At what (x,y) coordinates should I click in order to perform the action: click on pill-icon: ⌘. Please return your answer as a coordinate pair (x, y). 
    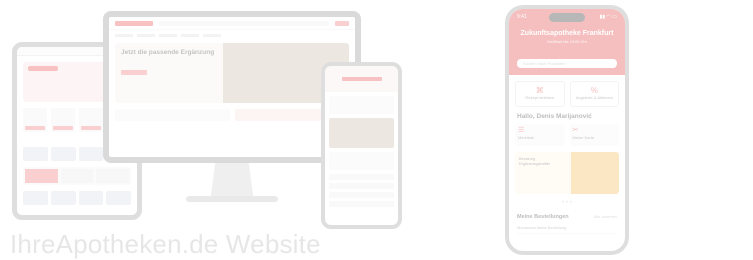
    Looking at the image, I should click on (539, 90).